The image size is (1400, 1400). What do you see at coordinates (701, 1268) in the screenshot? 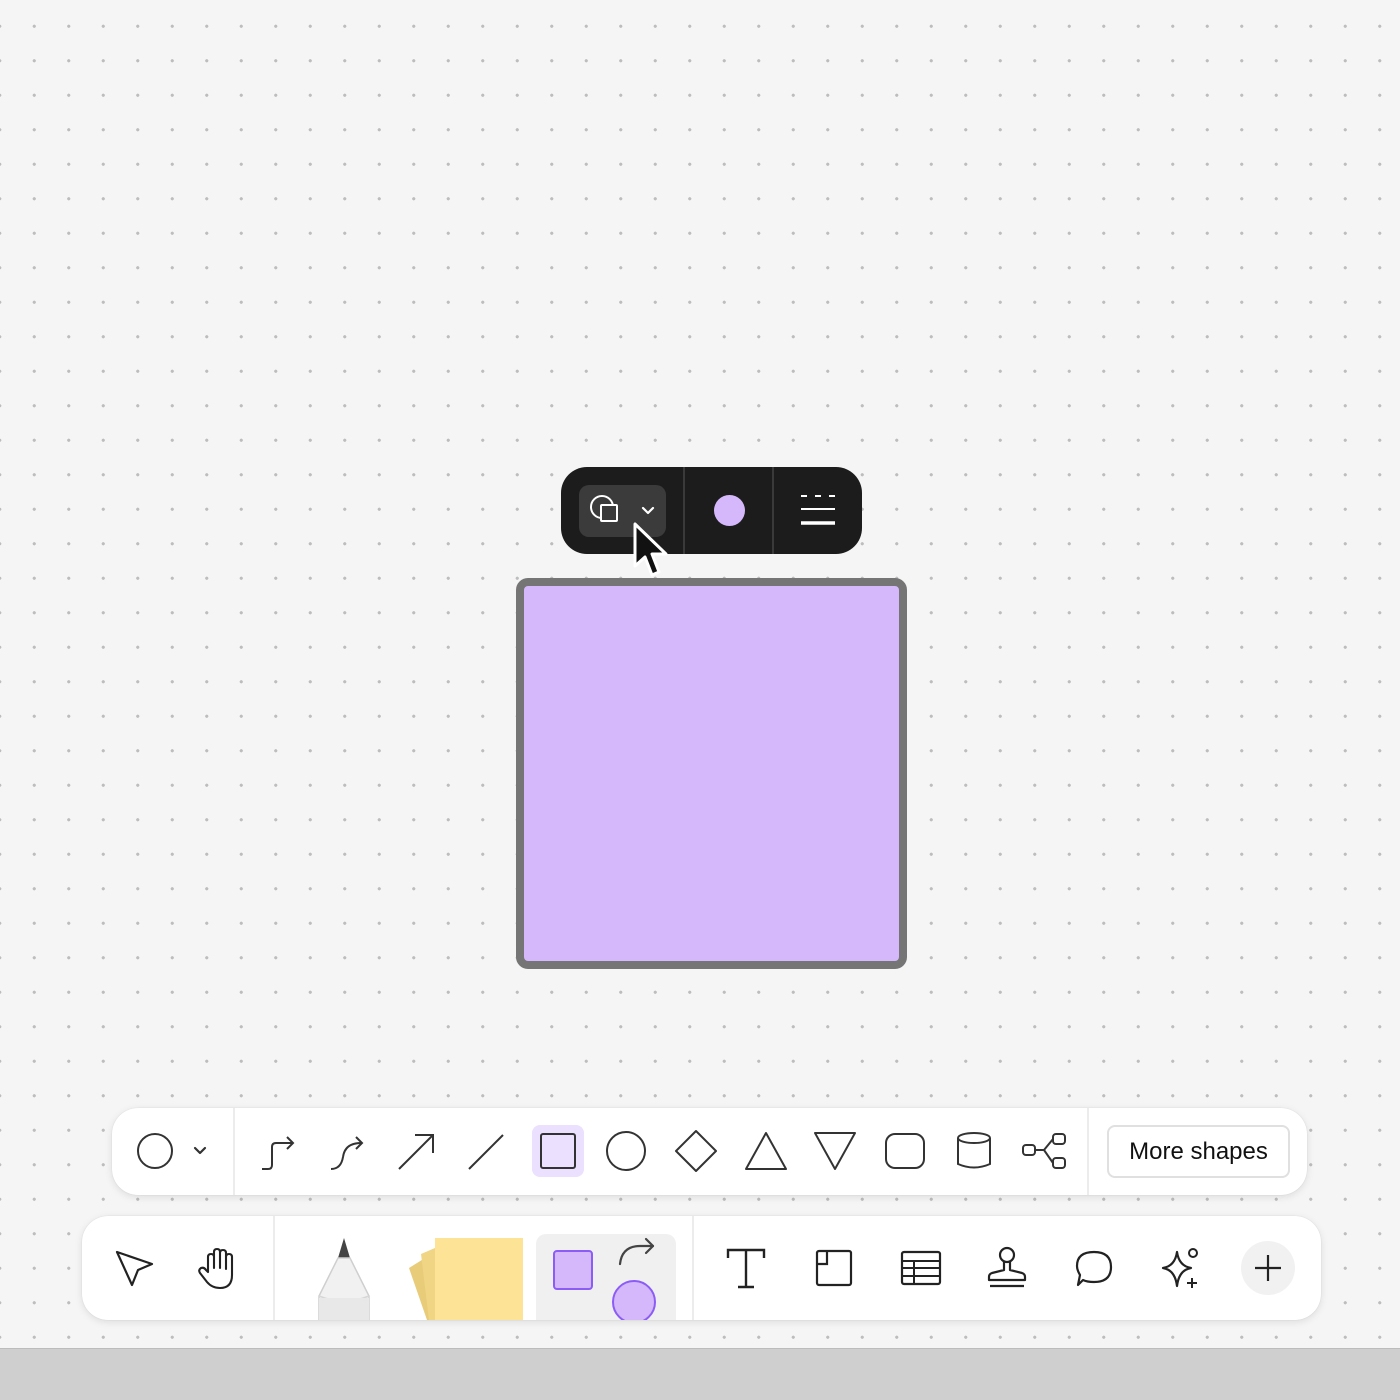
I see `main-toolbar` at bounding box center [701, 1268].